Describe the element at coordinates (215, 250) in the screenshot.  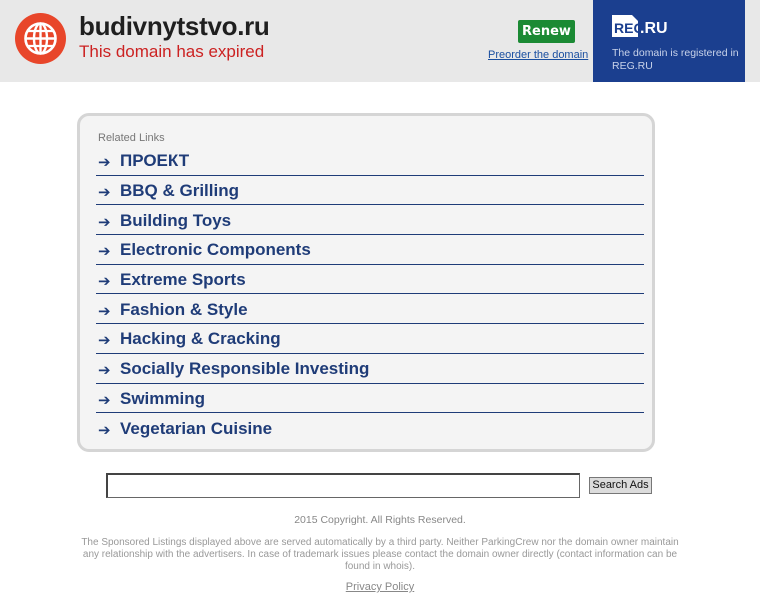
I see `related-link-label: Electronic Components` at that location.